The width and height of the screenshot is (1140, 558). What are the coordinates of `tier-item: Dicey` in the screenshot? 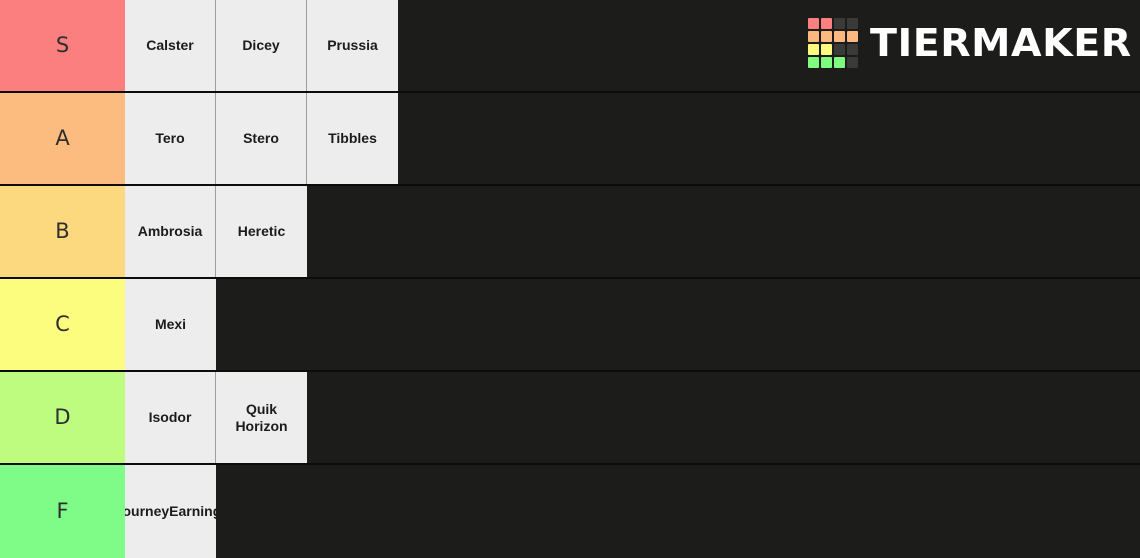 It's located at (261, 45).